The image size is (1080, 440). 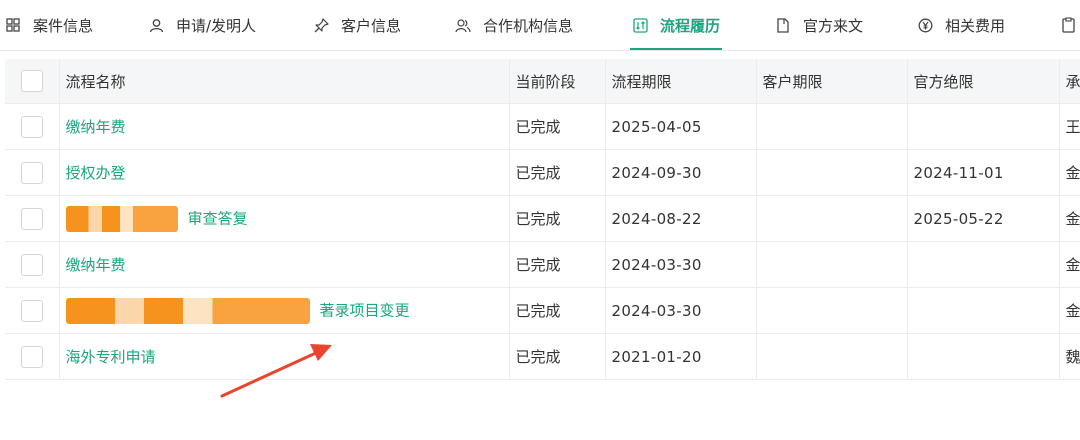 What do you see at coordinates (681, 126) in the screenshot?
I see `process-deadline-cell: 2025-04-05` at bounding box center [681, 126].